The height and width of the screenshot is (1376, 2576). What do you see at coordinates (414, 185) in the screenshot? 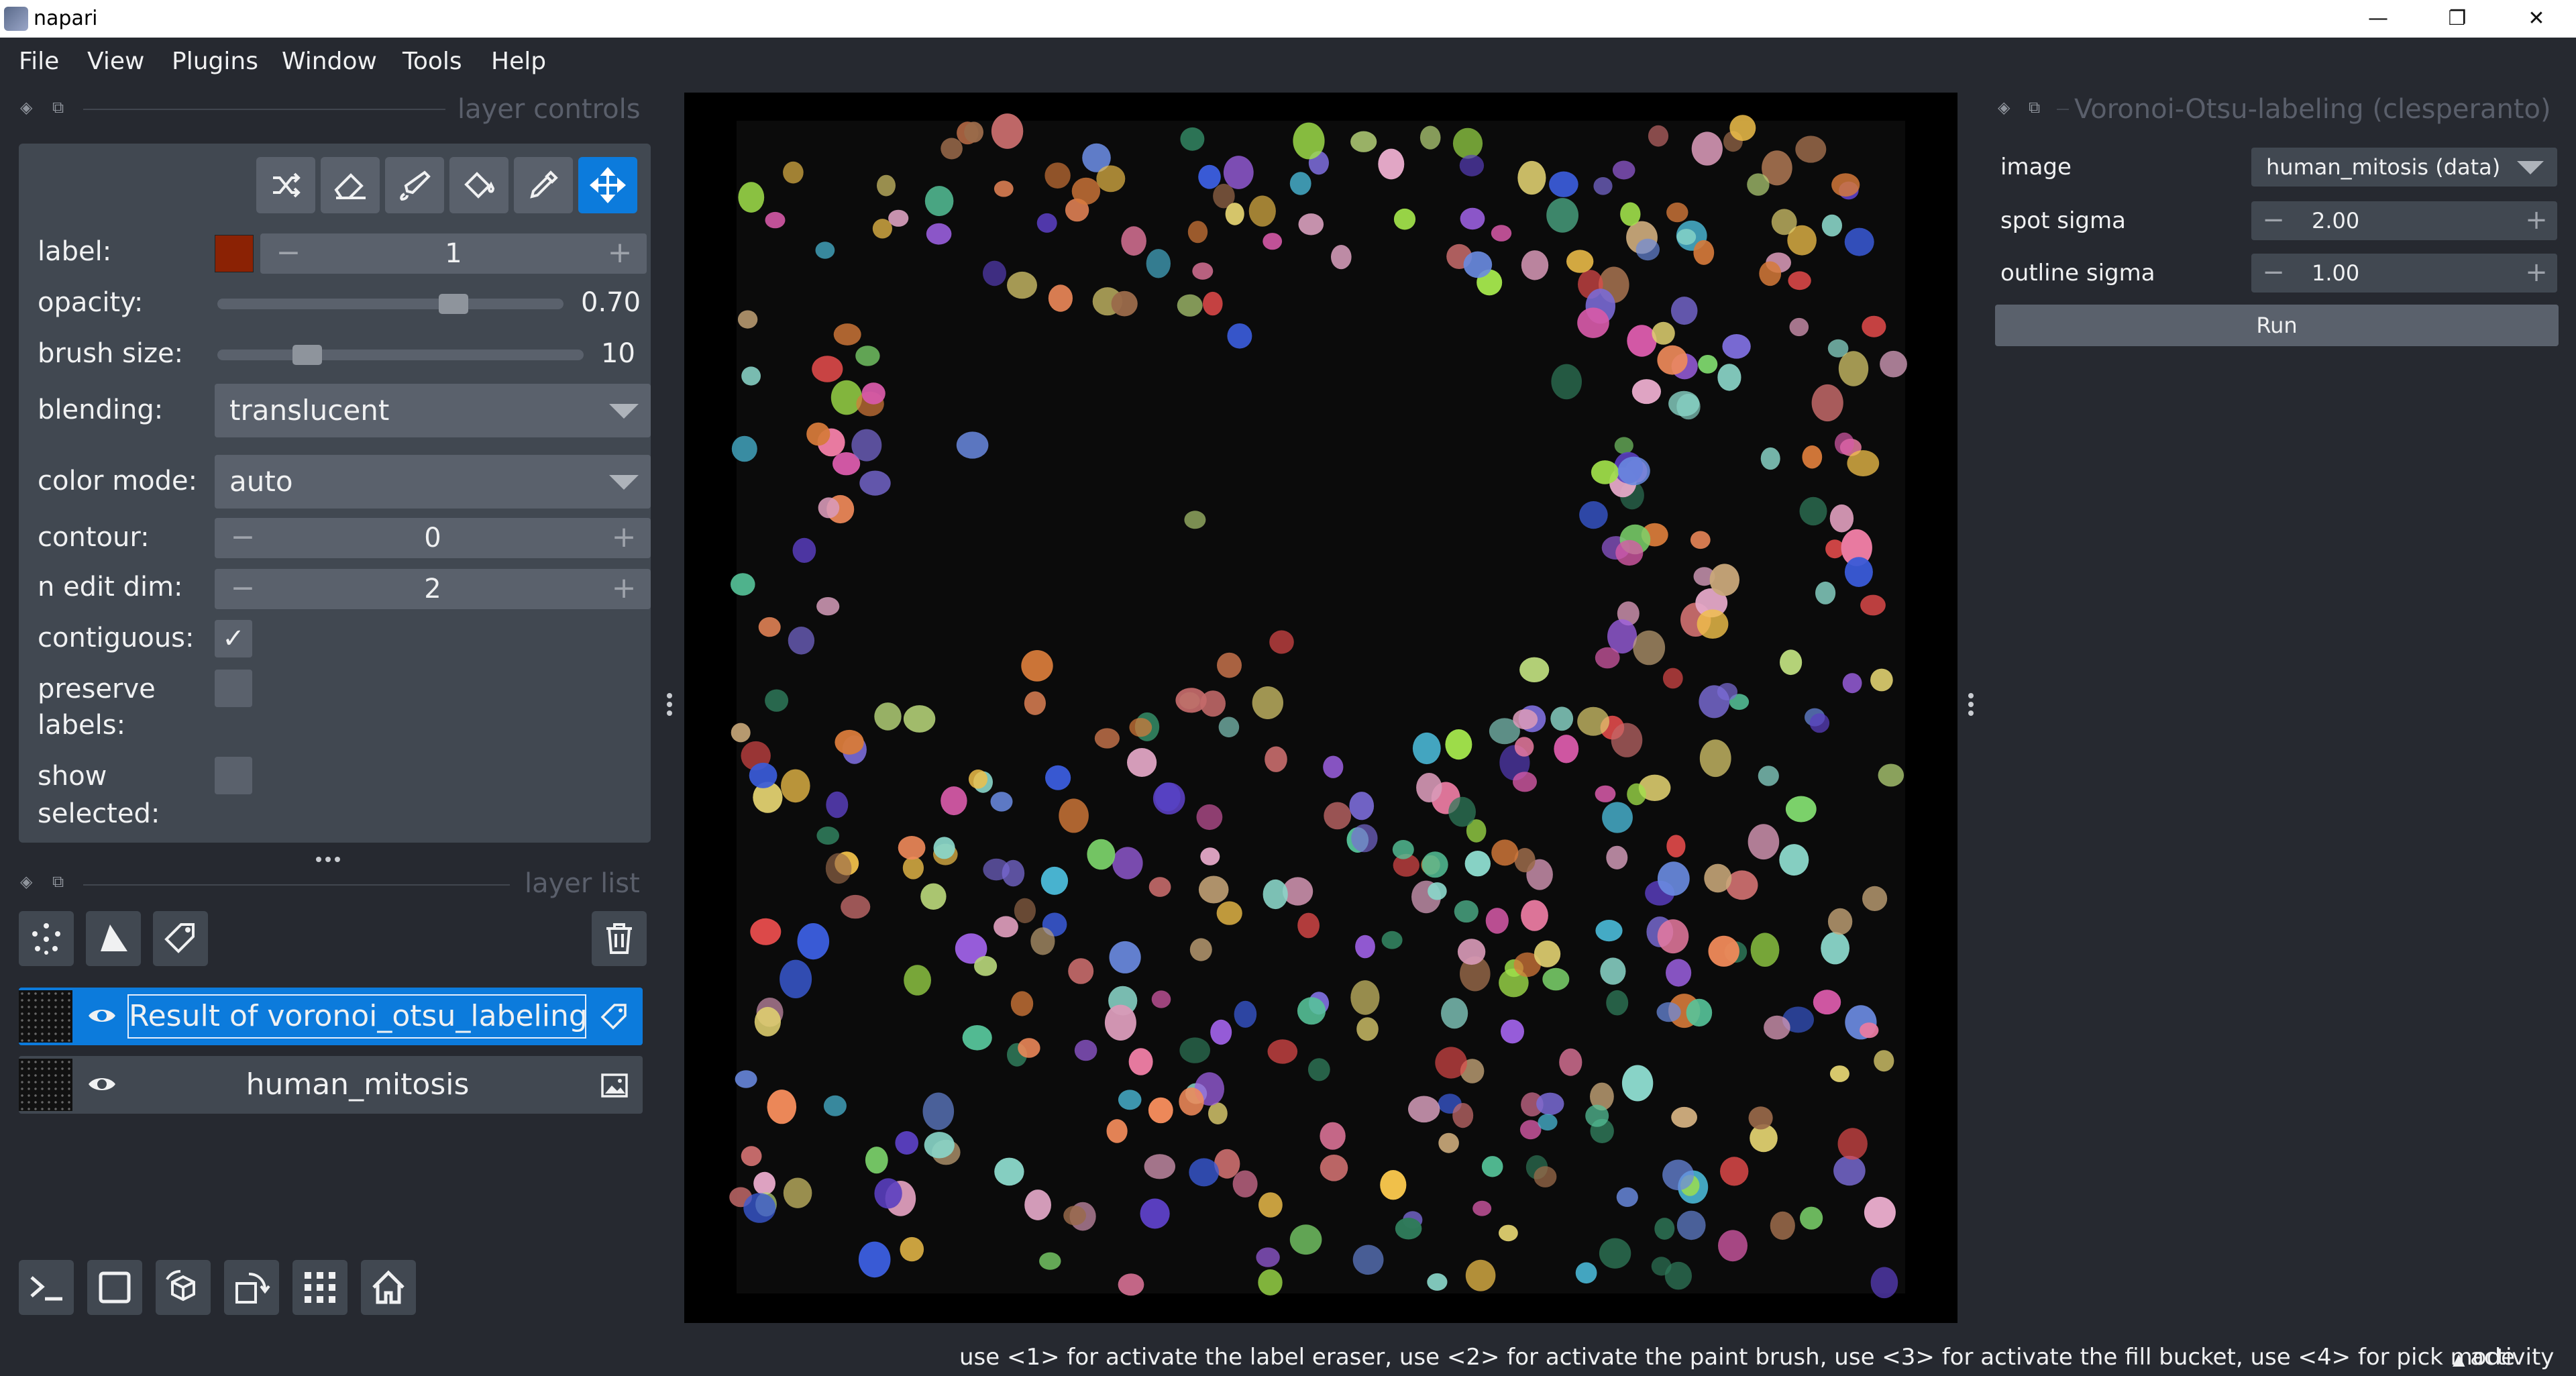
I see `paint-brush-button` at bounding box center [414, 185].